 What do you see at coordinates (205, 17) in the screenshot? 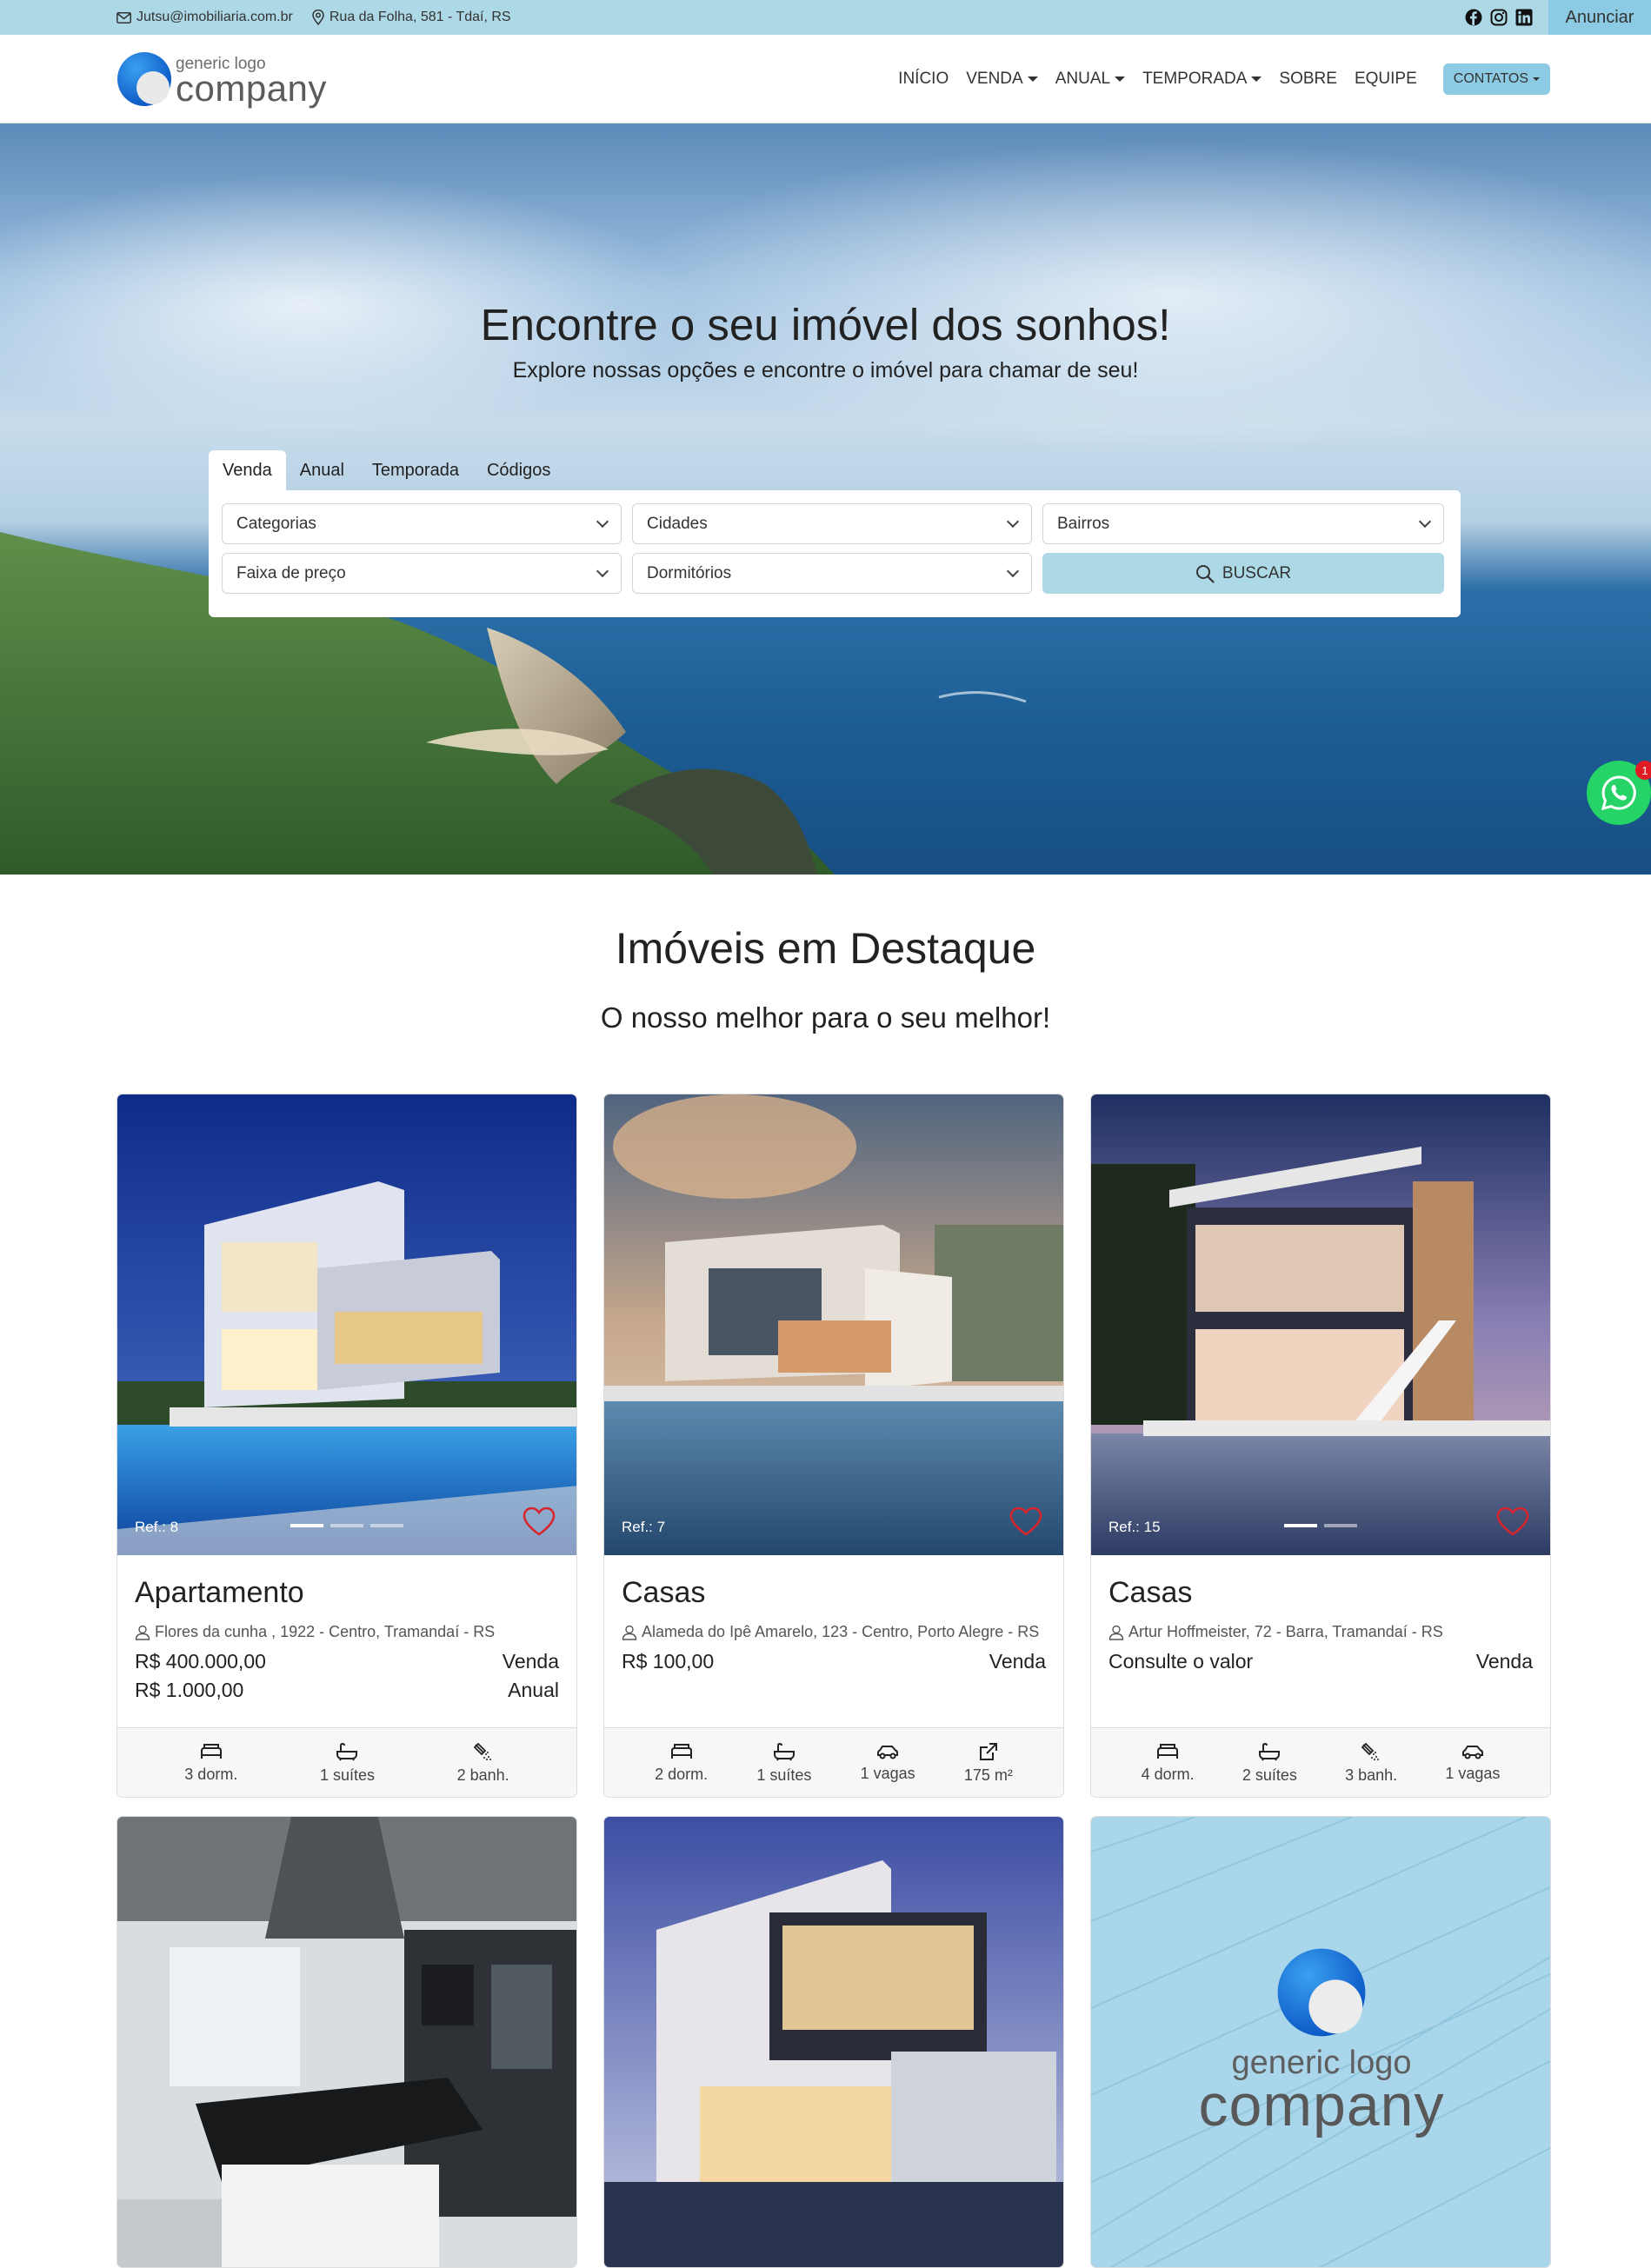
I see `contact-email: Jutsu@imobiliaria.com.br` at bounding box center [205, 17].